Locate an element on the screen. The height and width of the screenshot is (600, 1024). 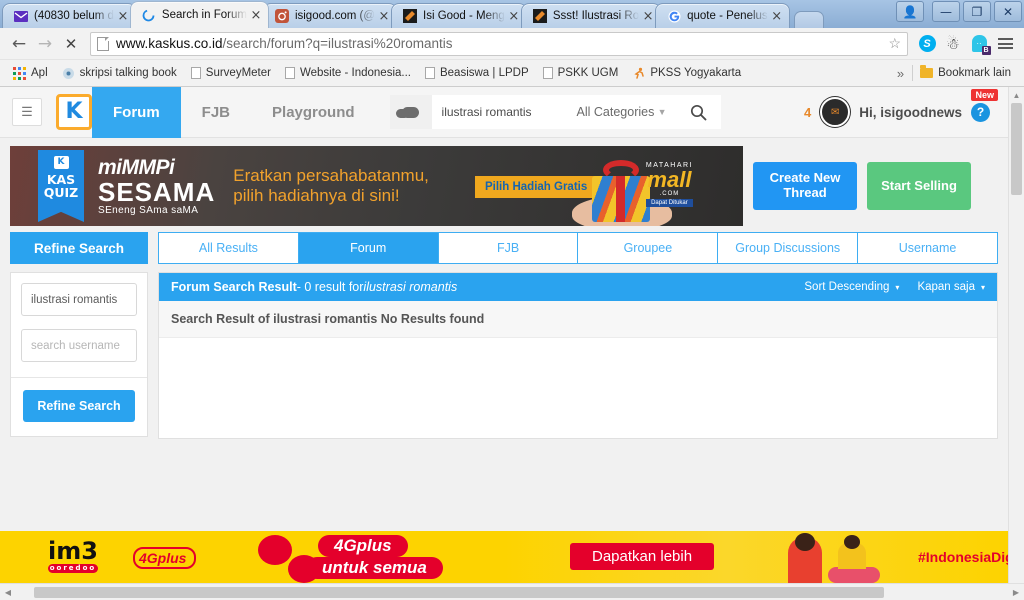
person-head-shape is located at coordinates (805, 542).